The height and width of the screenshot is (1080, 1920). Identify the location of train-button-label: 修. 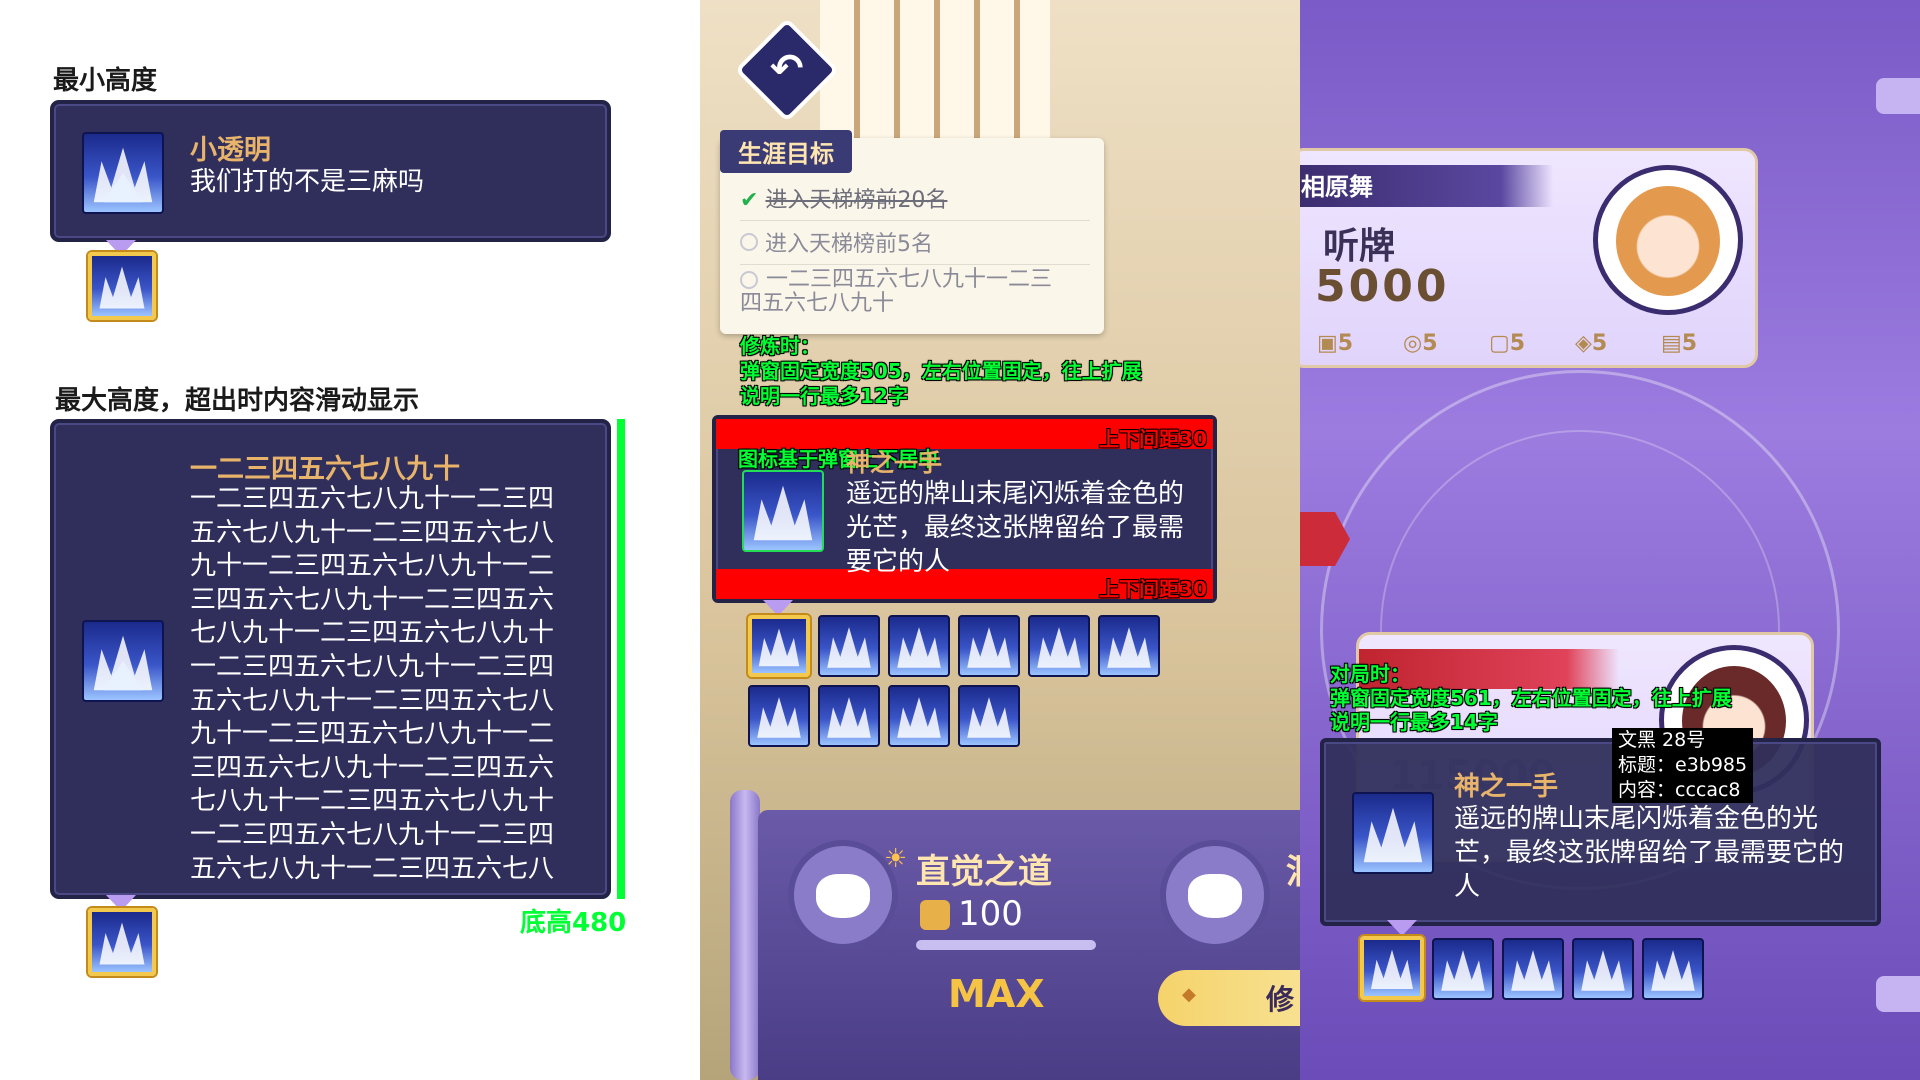
(1280, 999).